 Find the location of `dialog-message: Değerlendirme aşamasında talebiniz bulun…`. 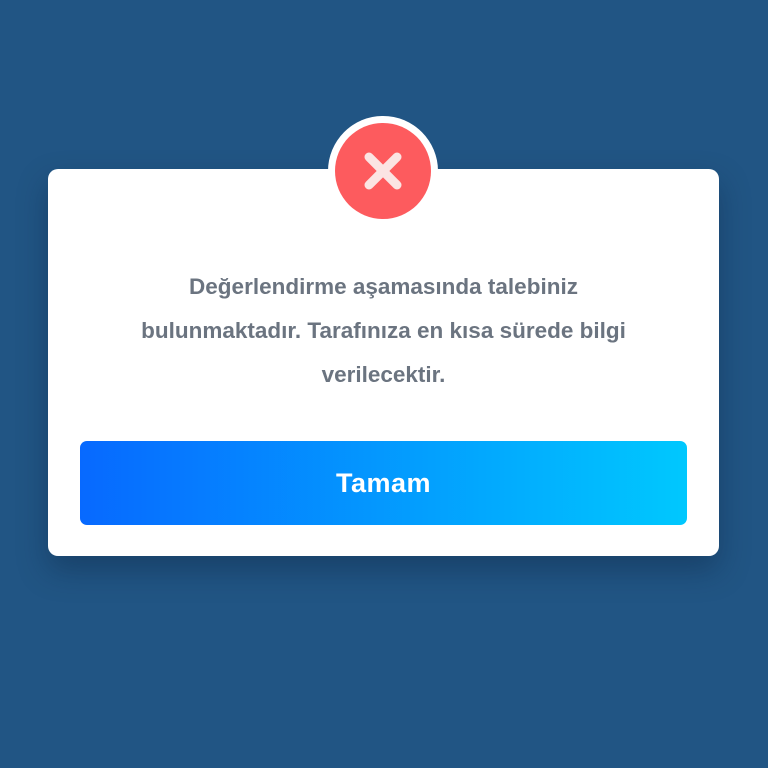

dialog-message: Değerlendirme aşamasında talebiniz bulun… is located at coordinates (383, 330).